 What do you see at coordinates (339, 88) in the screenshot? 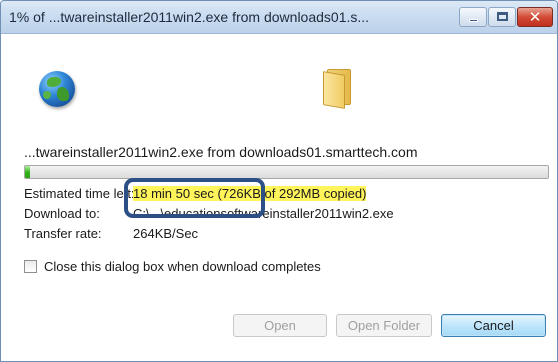
I see `folder-icon` at bounding box center [339, 88].